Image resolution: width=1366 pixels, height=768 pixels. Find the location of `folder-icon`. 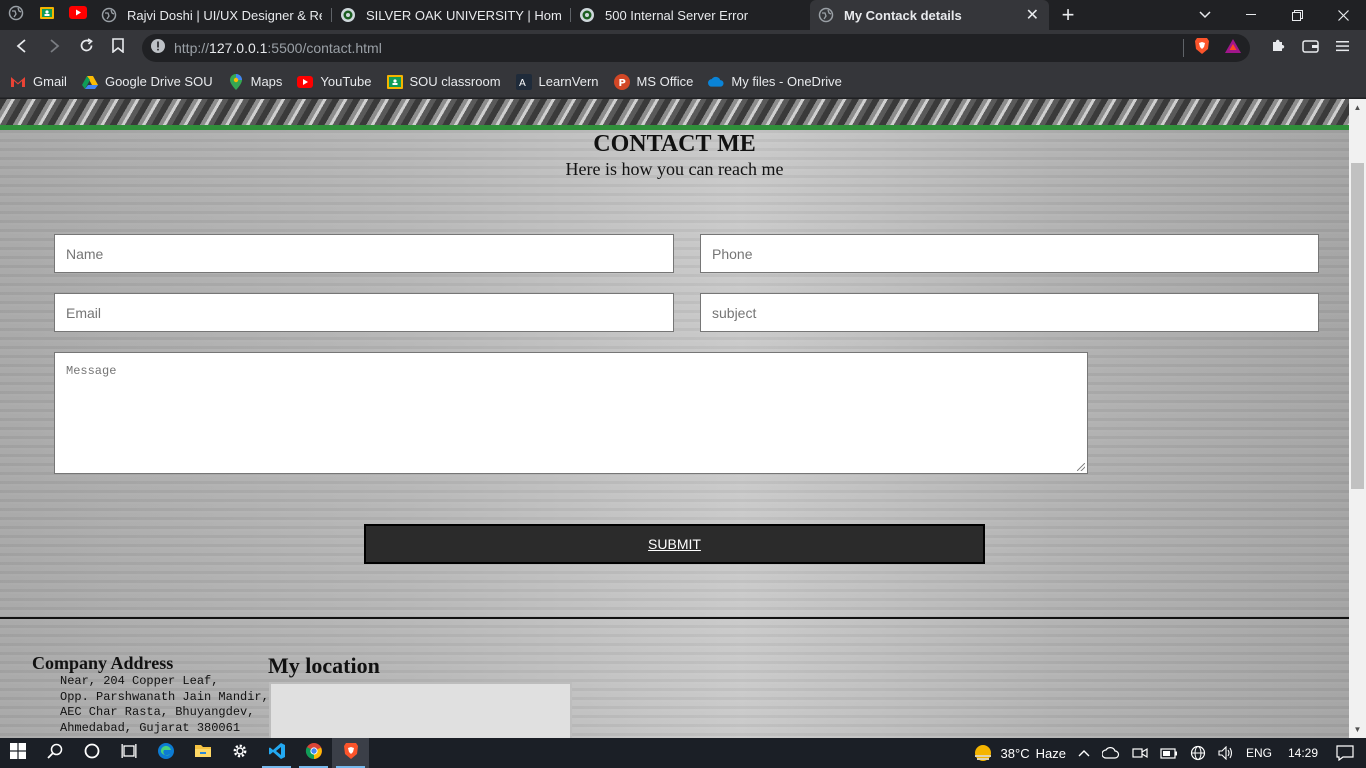

folder-icon is located at coordinates (203, 753).